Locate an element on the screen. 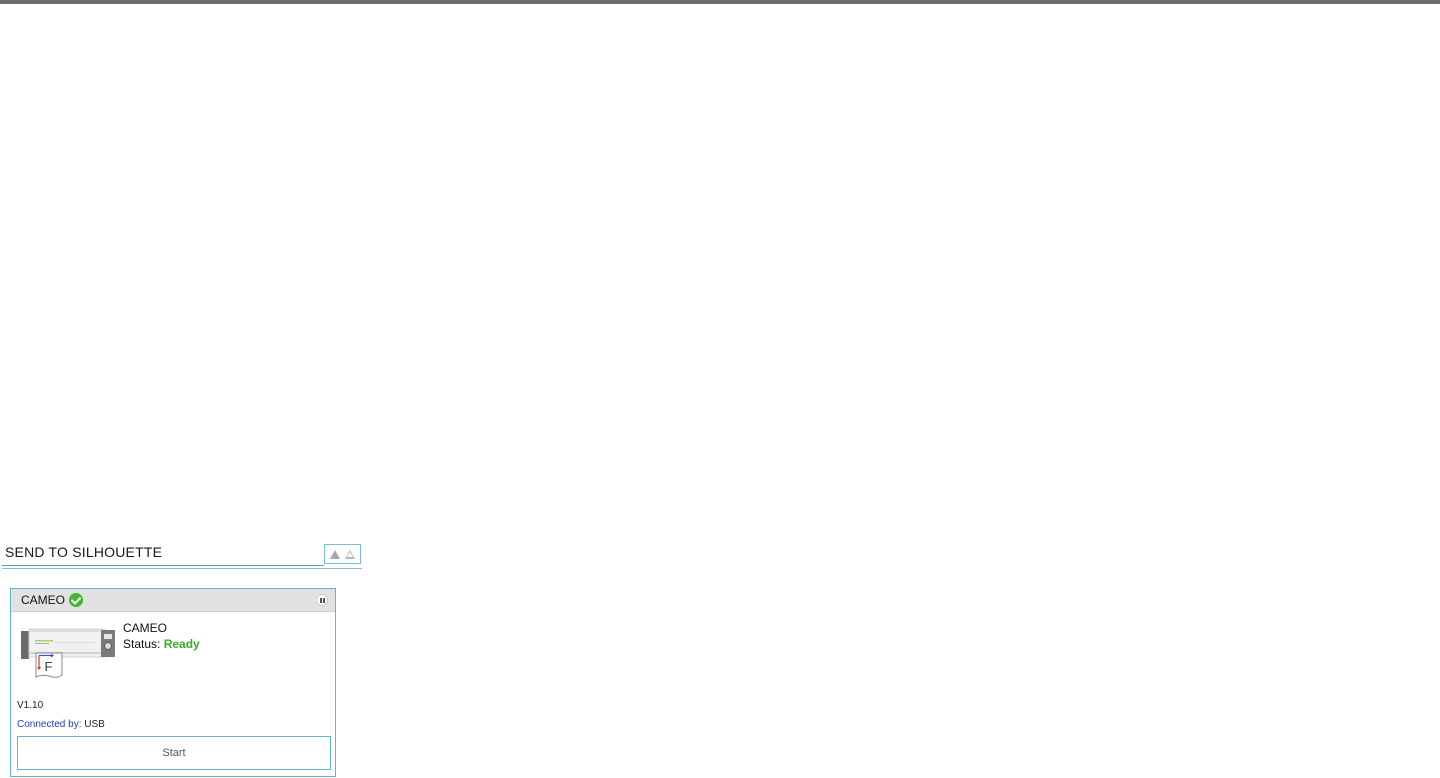 This screenshot has width=1440, height=778. device-header-name: CAMEO is located at coordinates (43, 600).